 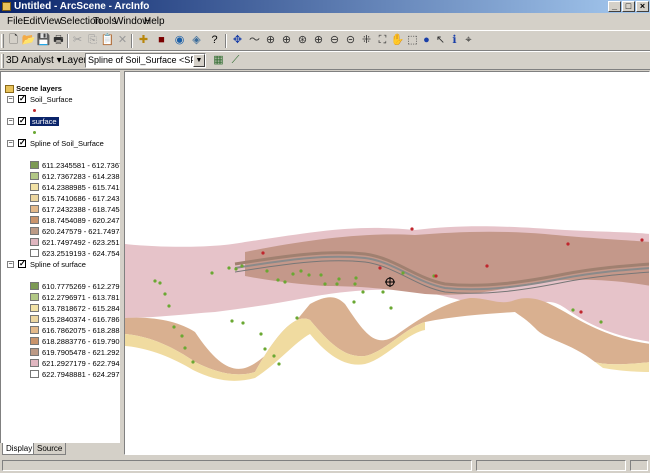 I want to click on save-icon: 💾, so click(x=43, y=40).